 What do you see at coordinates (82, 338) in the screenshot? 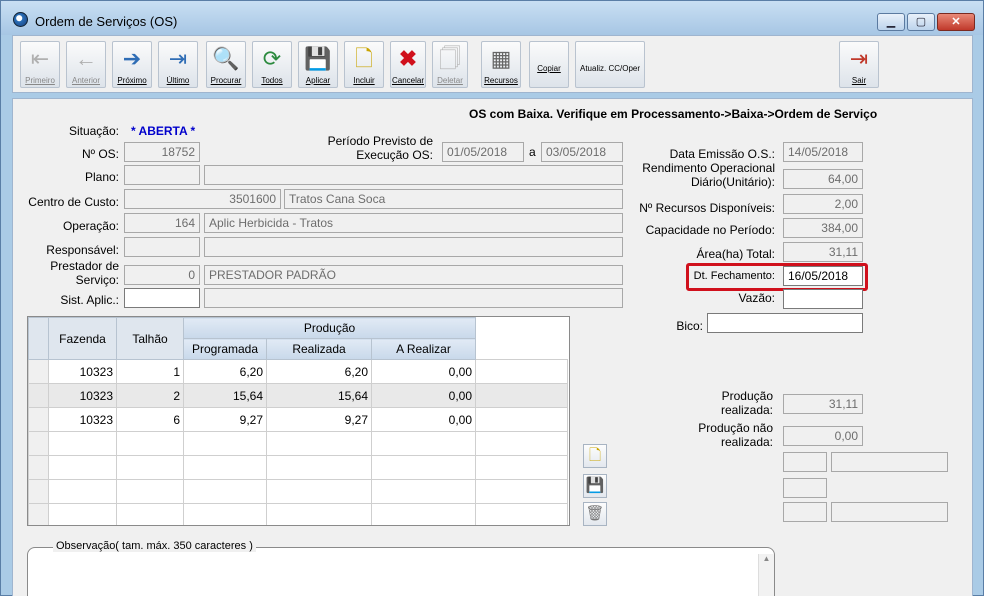
I see `fazenda-header: Fazenda` at bounding box center [82, 338].